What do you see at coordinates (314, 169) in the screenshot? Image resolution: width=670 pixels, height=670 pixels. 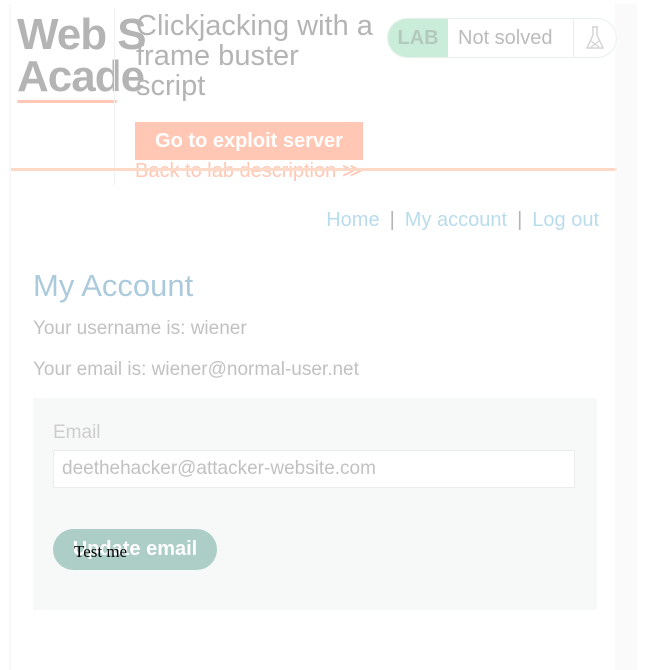 I see `header-rule` at bounding box center [314, 169].